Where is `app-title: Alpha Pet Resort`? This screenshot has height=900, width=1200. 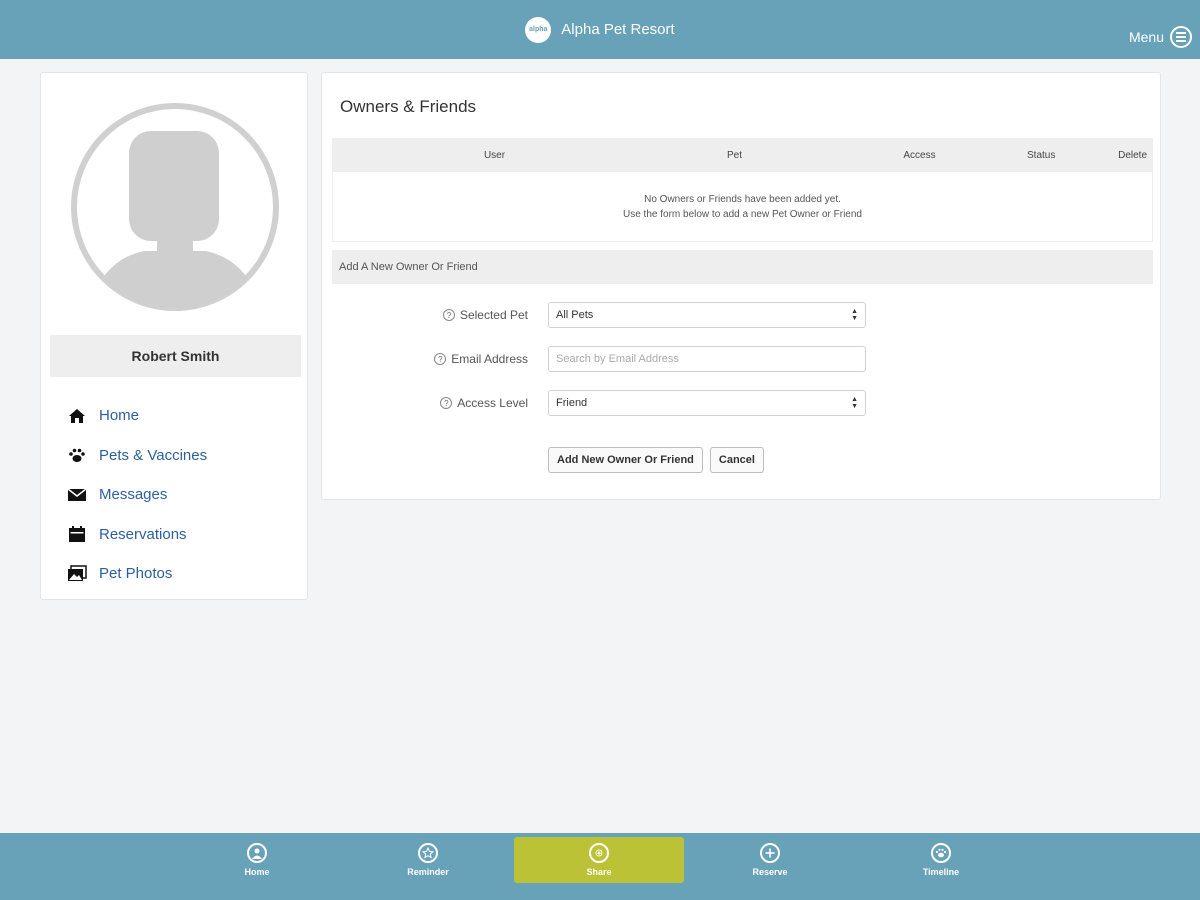 app-title: Alpha Pet Resort is located at coordinates (618, 29).